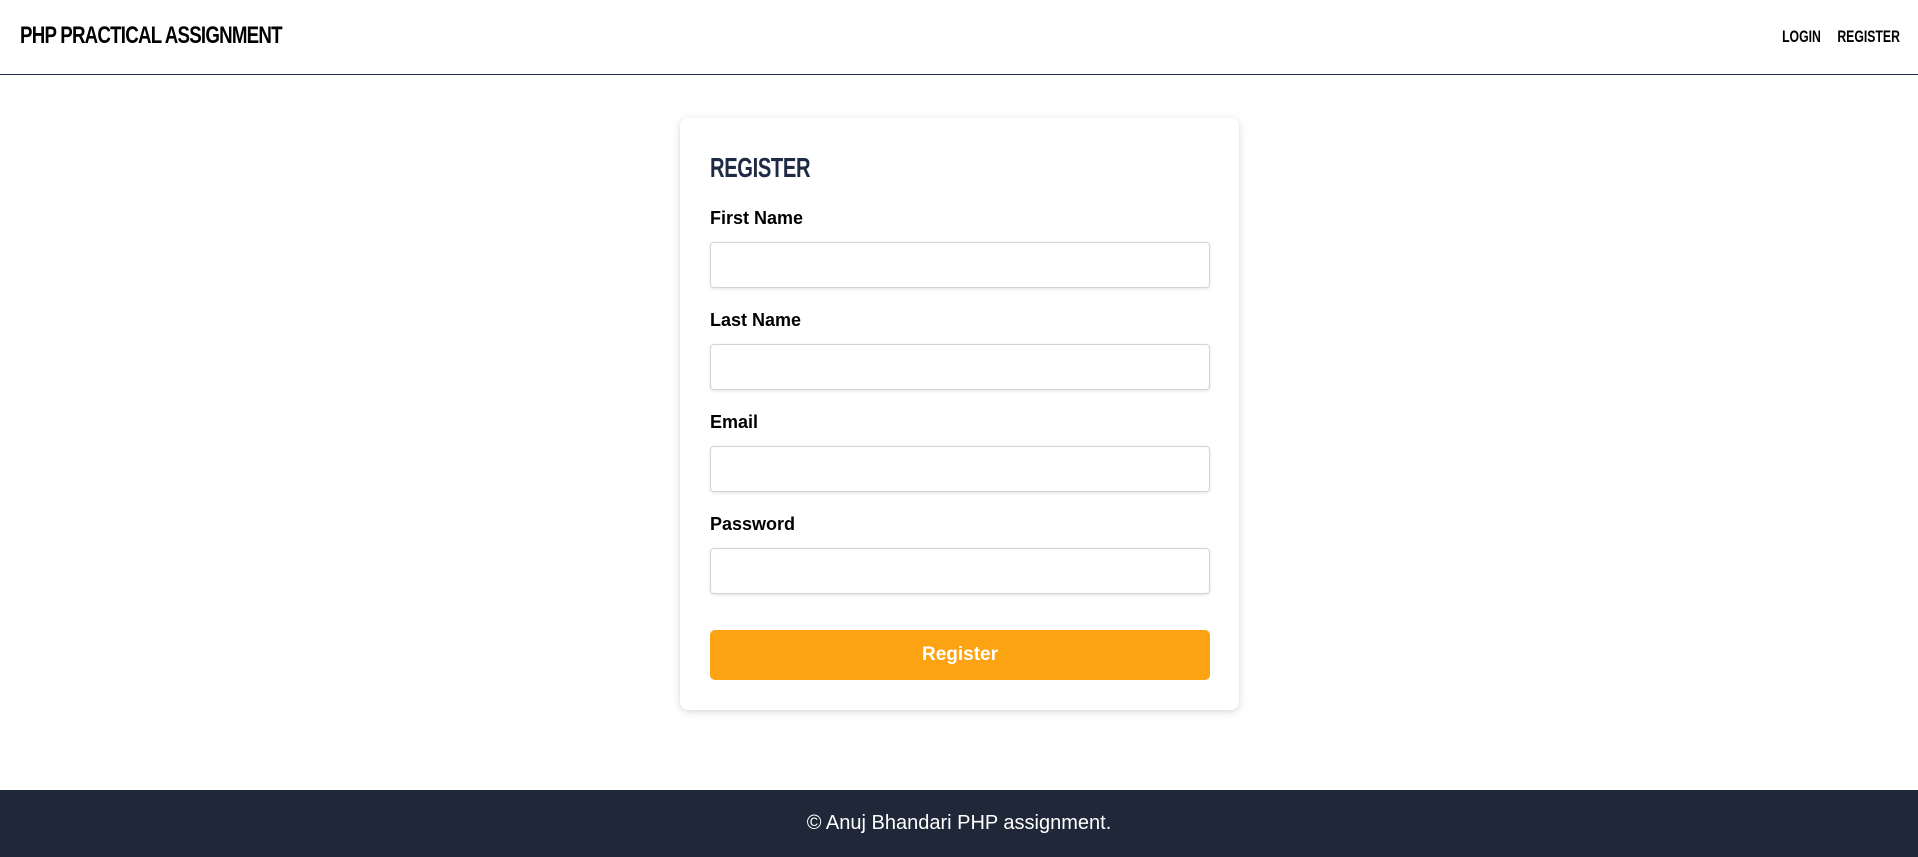  What do you see at coordinates (960, 571) in the screenshot?
I see `password-input` at bounding box center [960, 571].